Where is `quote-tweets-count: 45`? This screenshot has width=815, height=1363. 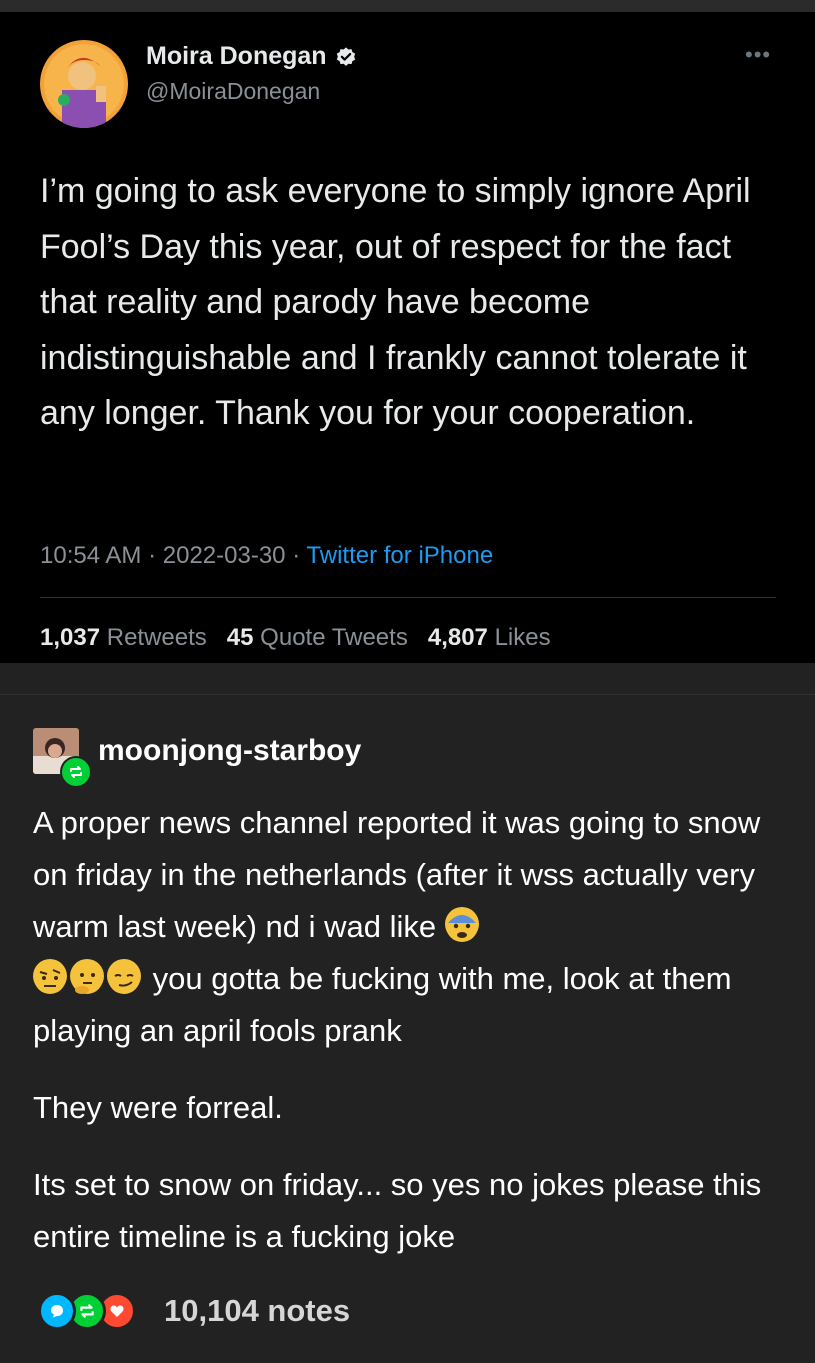
quote-tweets-count: 45 is located at coordinates (240, 637).